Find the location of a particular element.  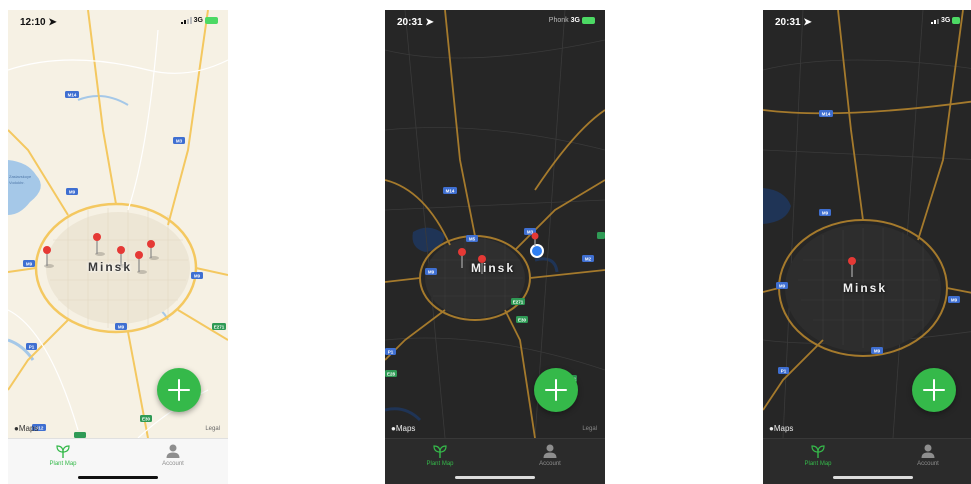

status-time: 12:10 ➤ is located at coordinates (38, 22).